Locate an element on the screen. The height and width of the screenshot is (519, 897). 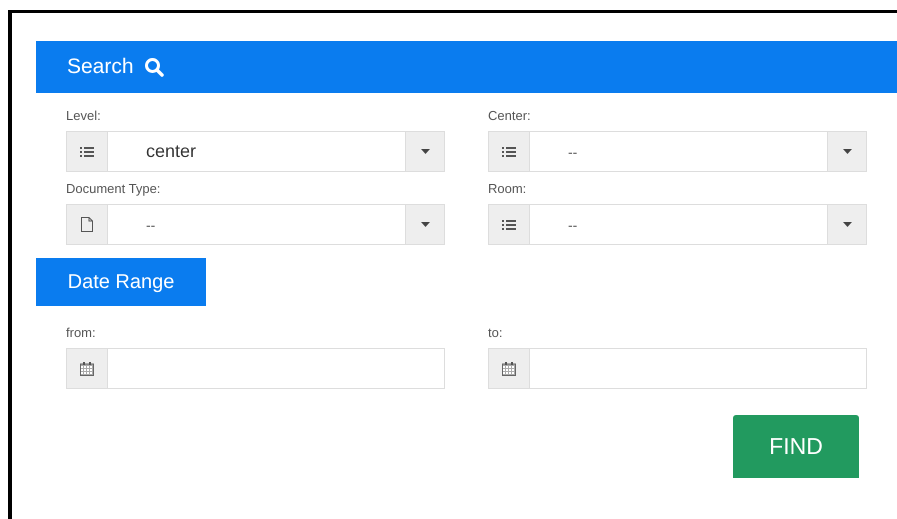
field-label: Room: is located at coordinates (507, 189).